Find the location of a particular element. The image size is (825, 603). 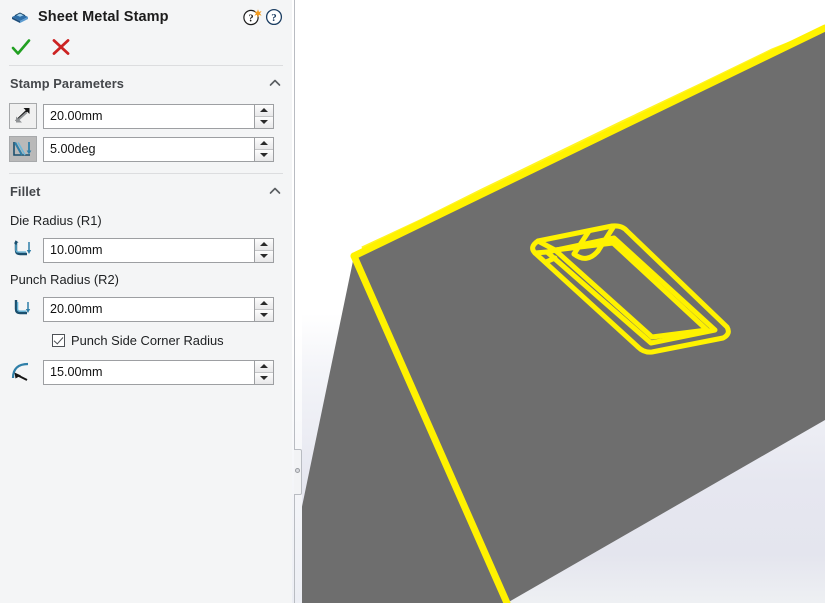

section-header-fillet: Fillet is located at coordinates (146, 191).